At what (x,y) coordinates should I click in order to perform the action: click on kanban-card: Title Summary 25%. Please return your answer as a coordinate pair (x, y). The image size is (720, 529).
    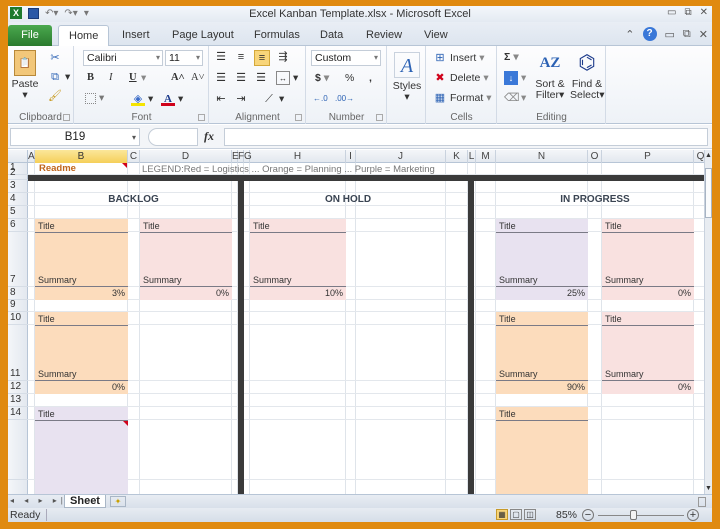
    Looking at the image, I should click on (542, 259).